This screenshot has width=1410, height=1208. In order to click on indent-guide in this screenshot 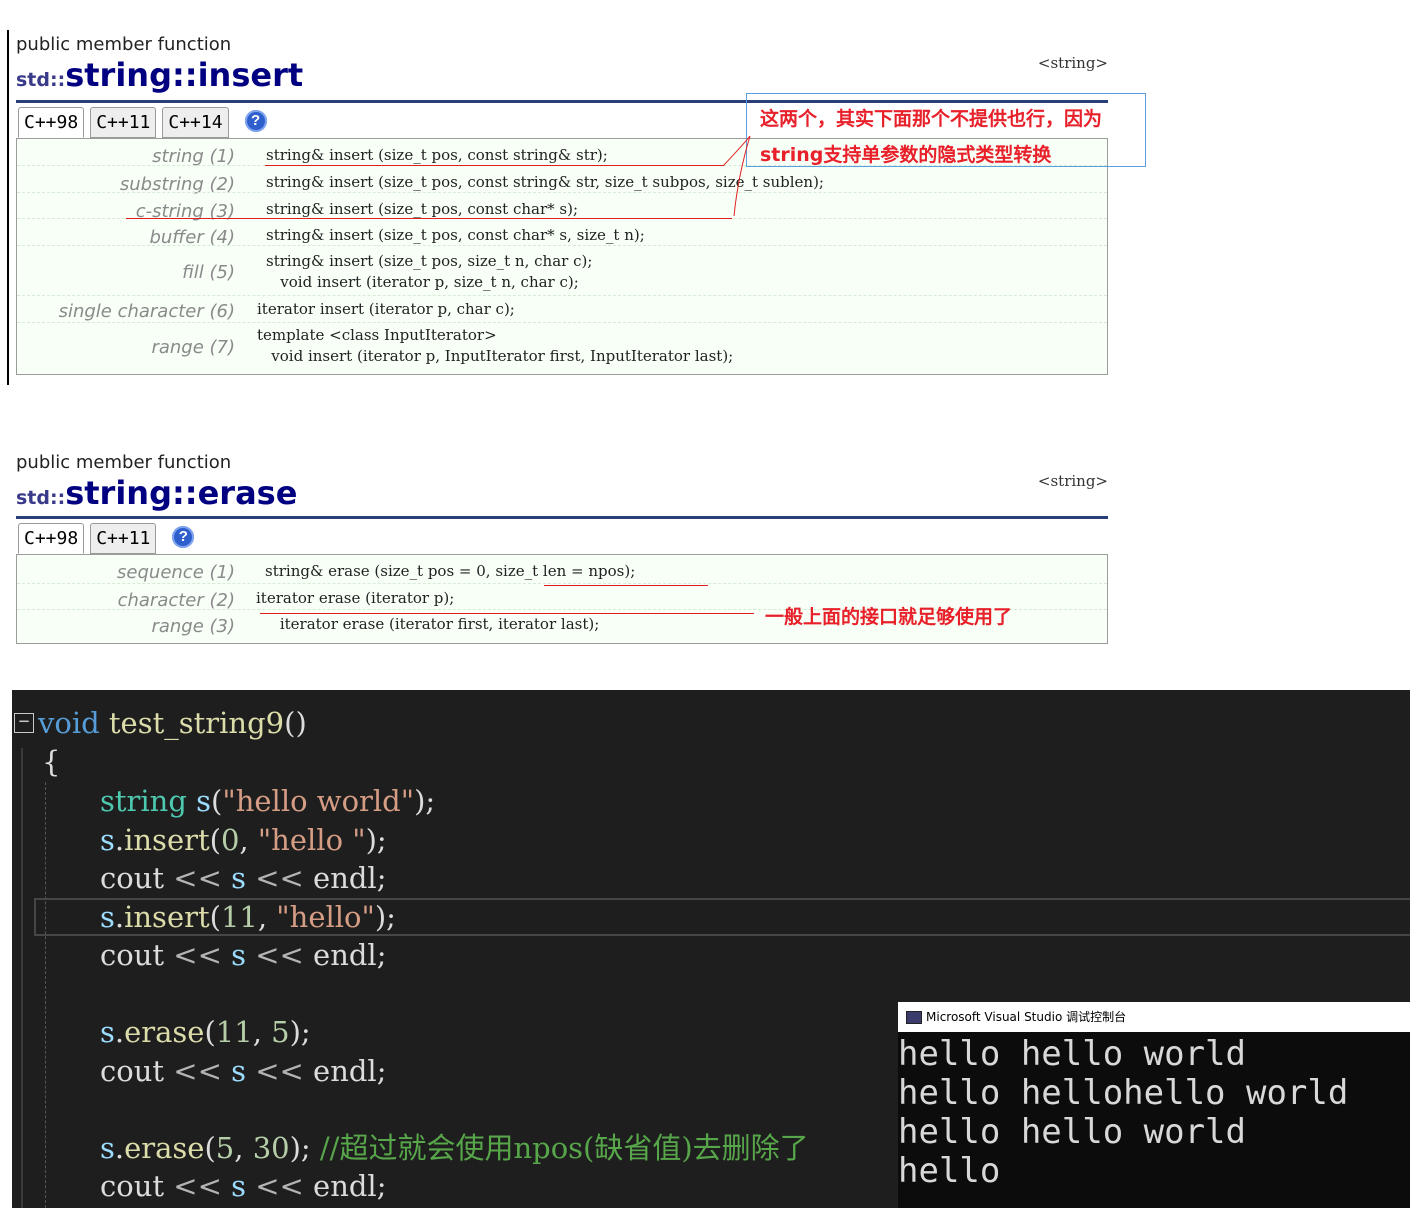, I will do `click(45, 995)`.